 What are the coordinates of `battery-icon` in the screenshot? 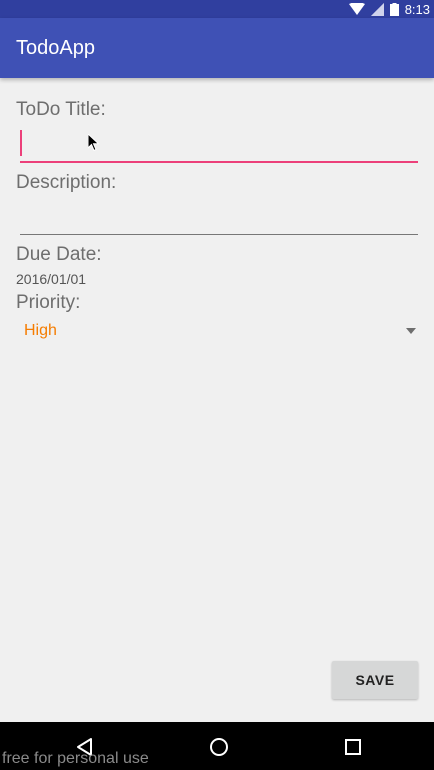 It's located at (394, 9).